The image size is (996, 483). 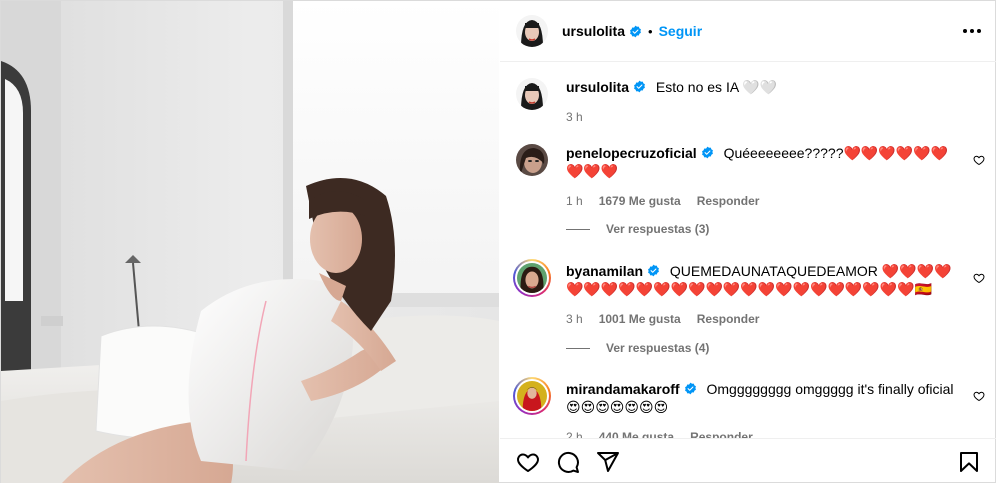 I want to click on bookmark-icon, so click(x=969, y=462).